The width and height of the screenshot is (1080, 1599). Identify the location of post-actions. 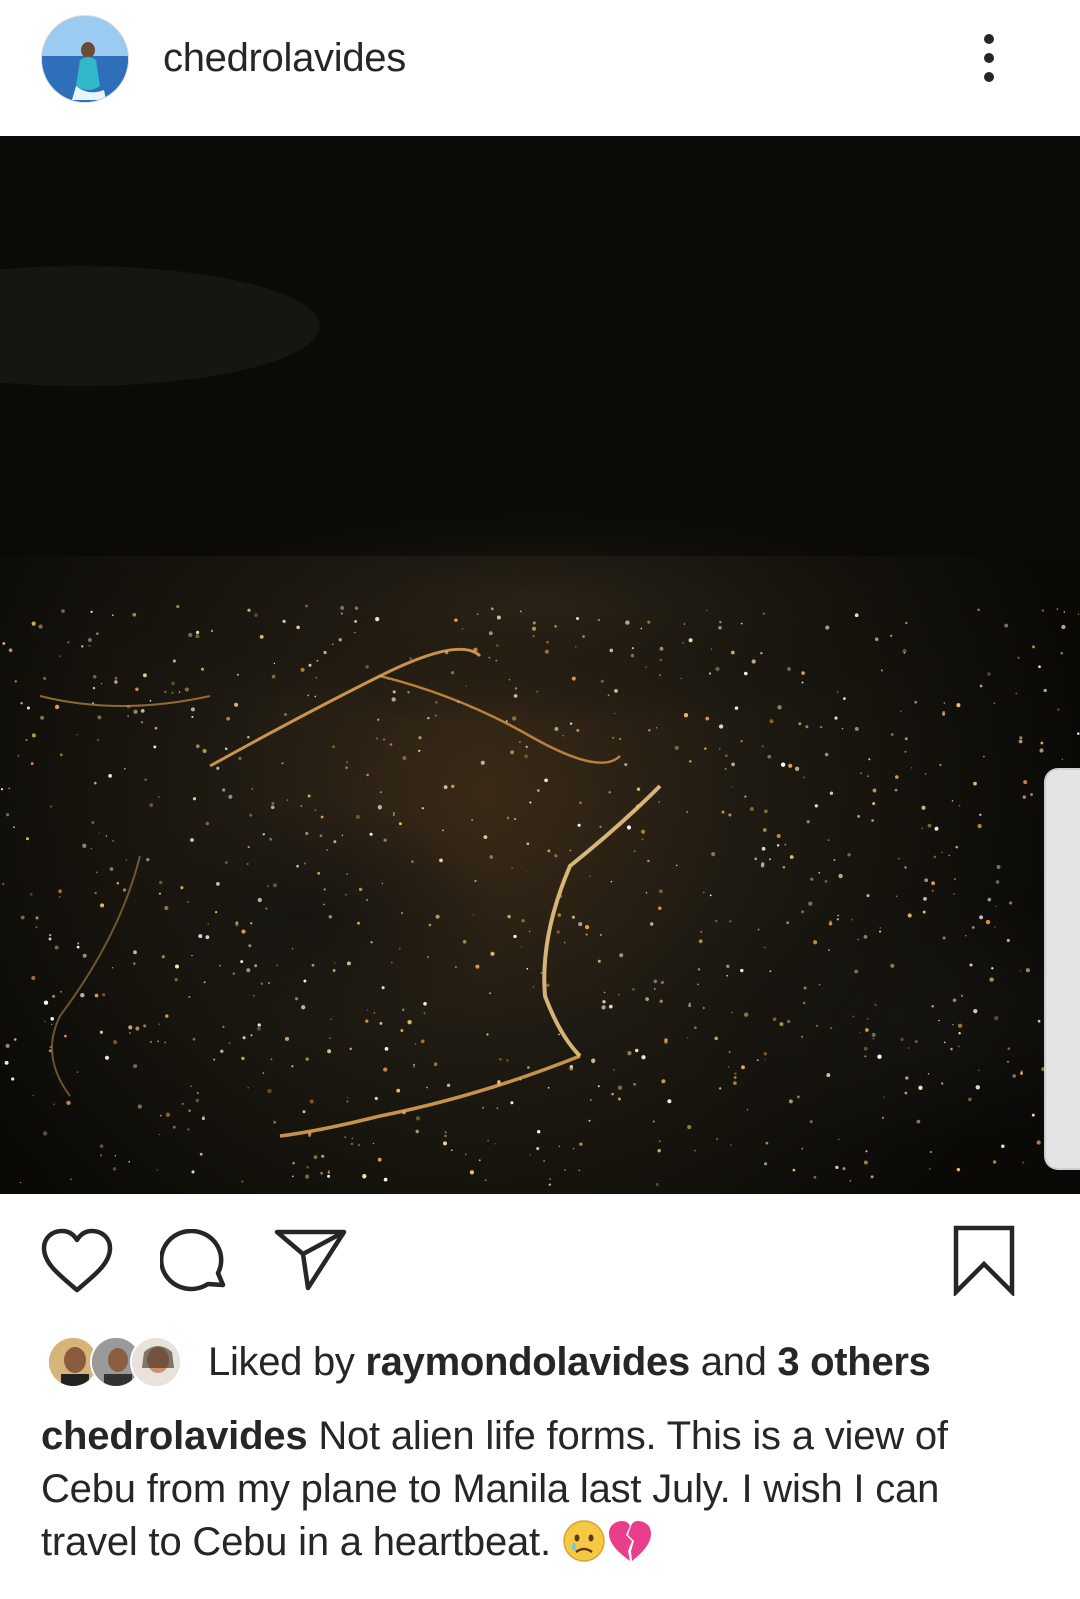
(540, 1259).